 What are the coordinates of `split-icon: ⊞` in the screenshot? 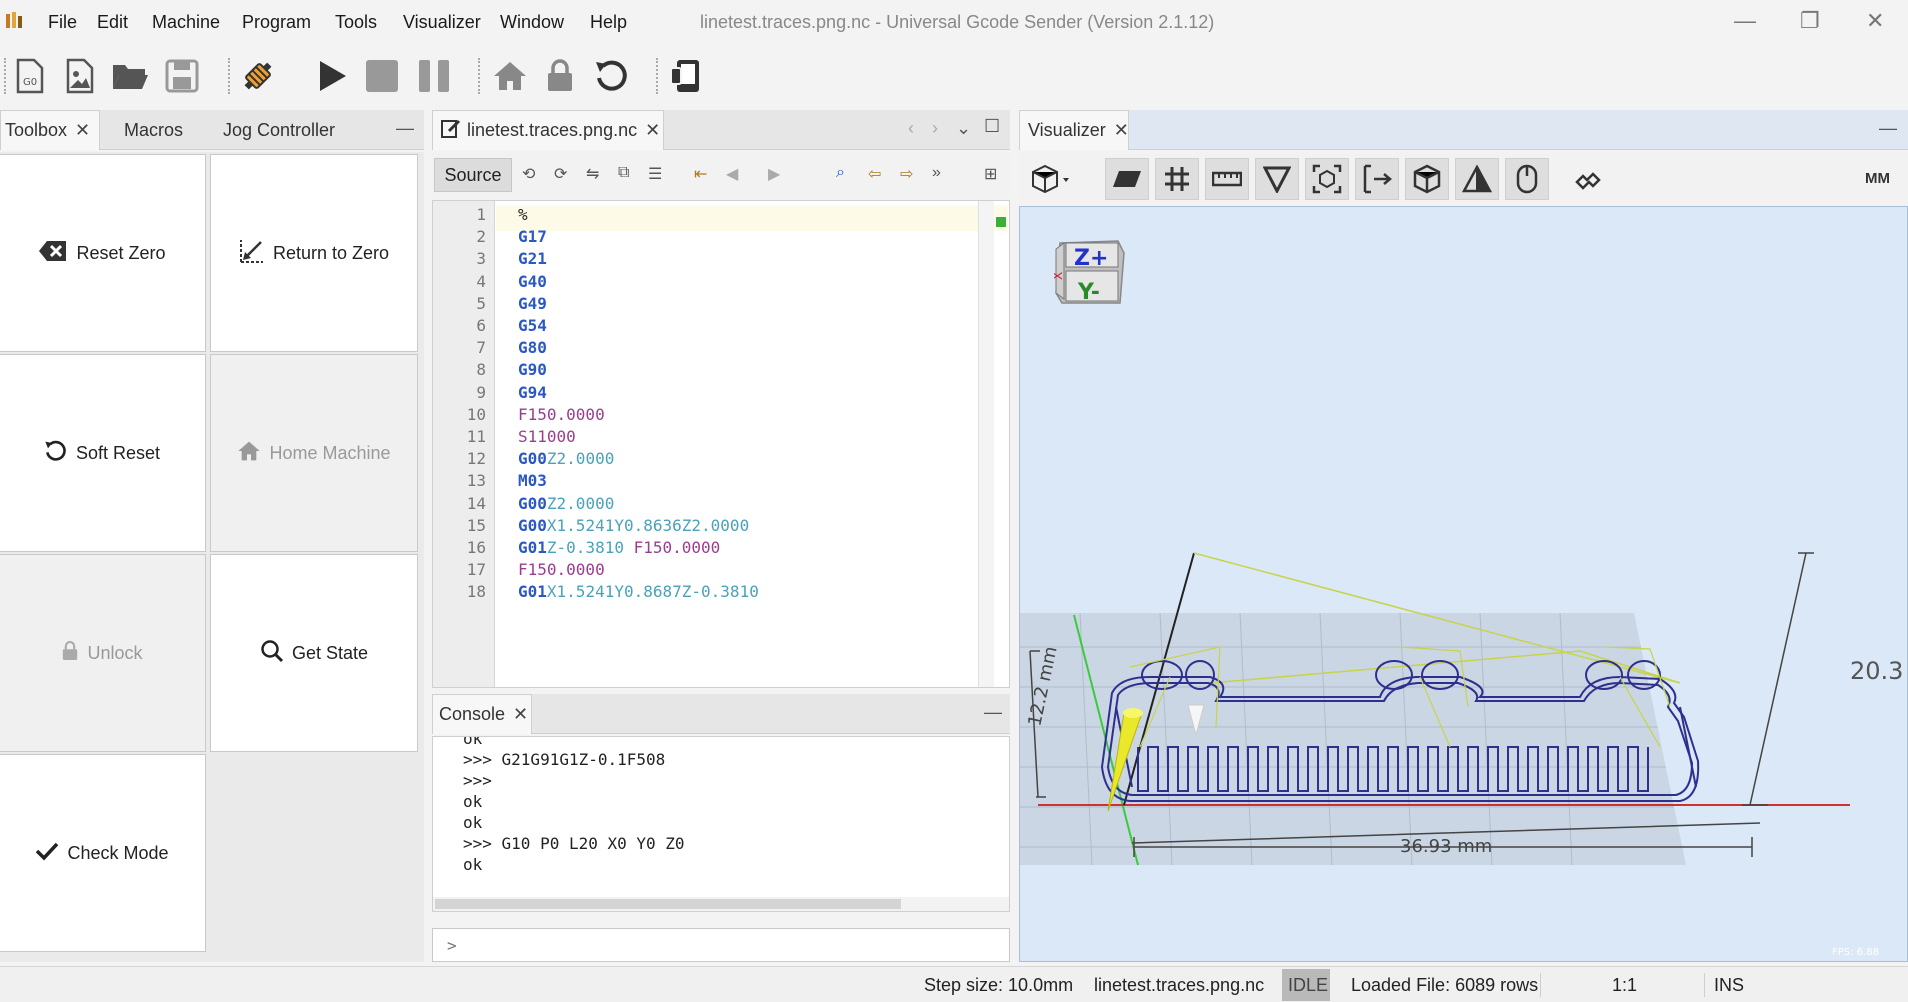 It's located at (990, 174).